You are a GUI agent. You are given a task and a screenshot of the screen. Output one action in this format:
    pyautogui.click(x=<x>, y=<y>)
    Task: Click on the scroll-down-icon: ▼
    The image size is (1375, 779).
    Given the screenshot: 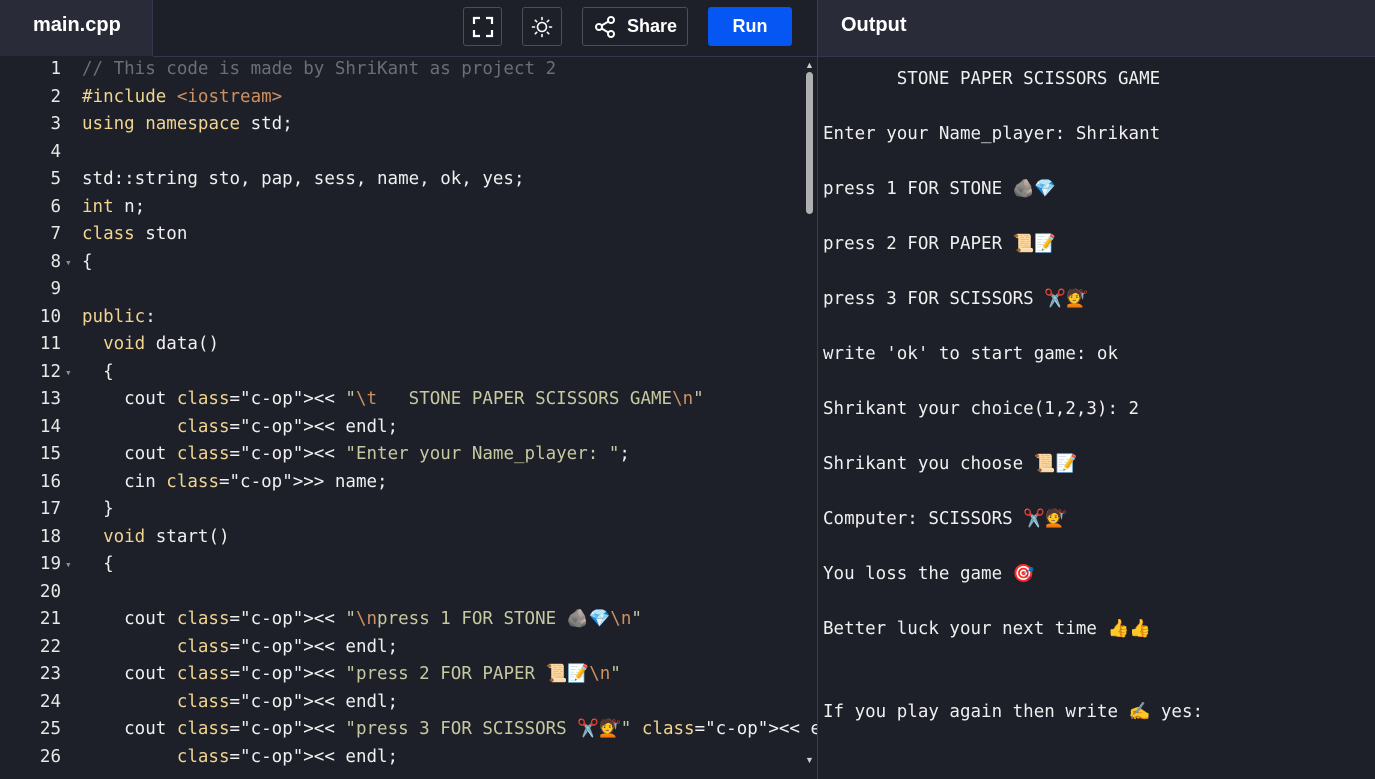 What is the action you would take?
    pyautogui.click(x=809, y=760)
    